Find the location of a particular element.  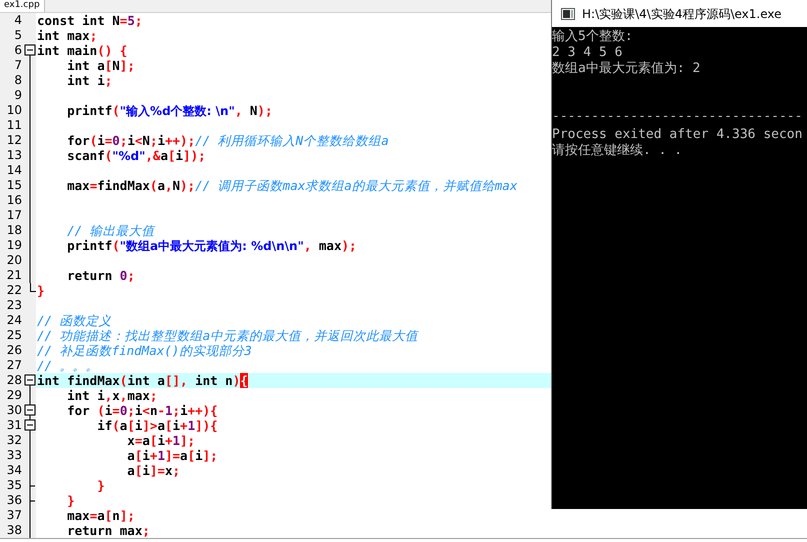

fold-end-line is located at coordinates (33, 287).